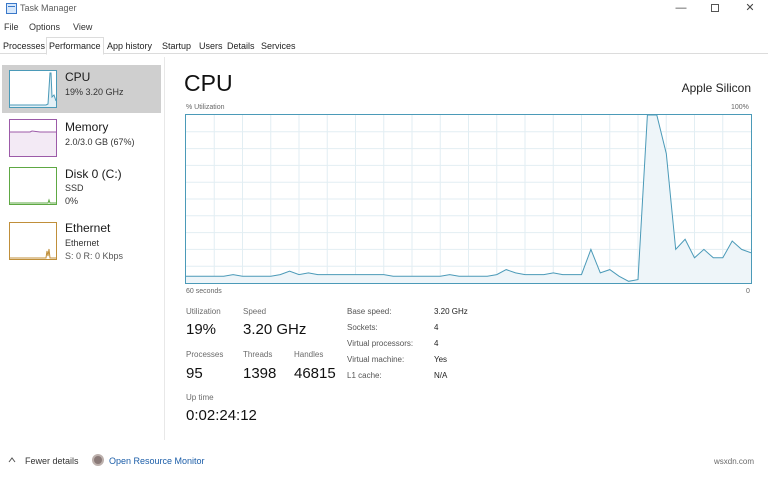  I want to click on menu-file: File, so click(11, 27).